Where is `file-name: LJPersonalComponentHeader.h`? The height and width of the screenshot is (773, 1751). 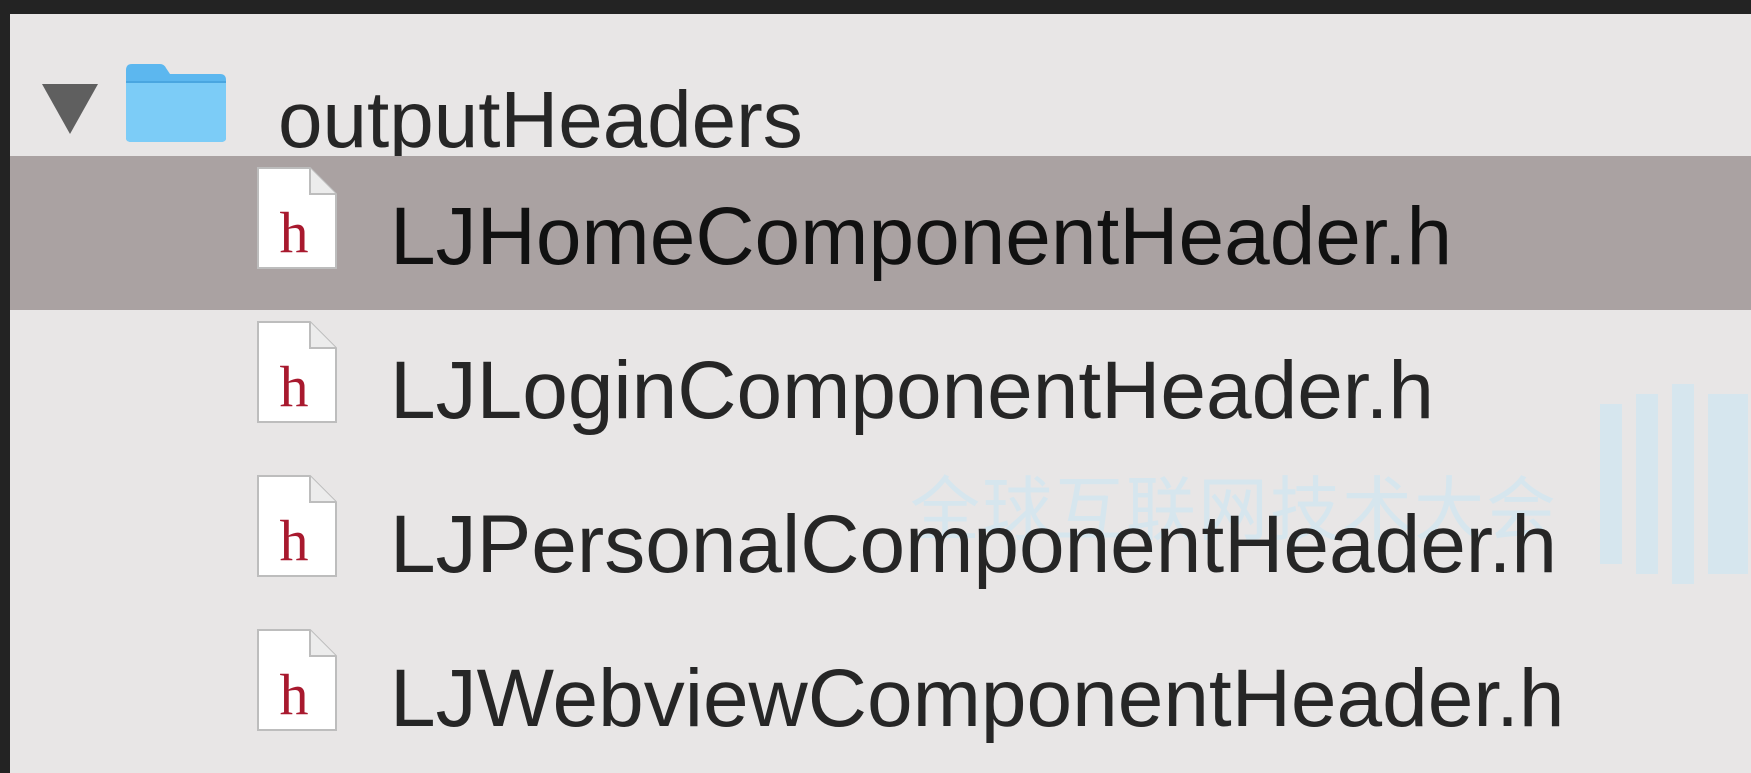
file-name: LJPersonalComponentHeader.h is located at coordinates (973, 544).